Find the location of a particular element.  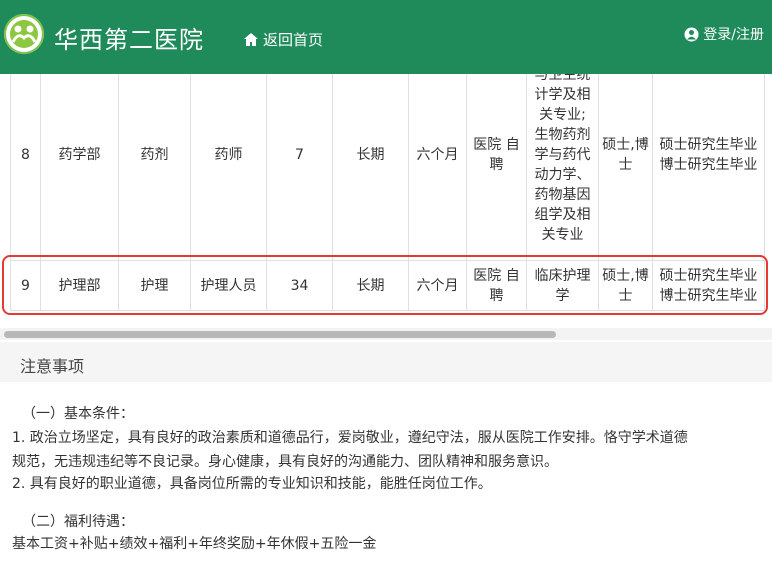

cell-no: 8 is located at coordinates (25, 167).